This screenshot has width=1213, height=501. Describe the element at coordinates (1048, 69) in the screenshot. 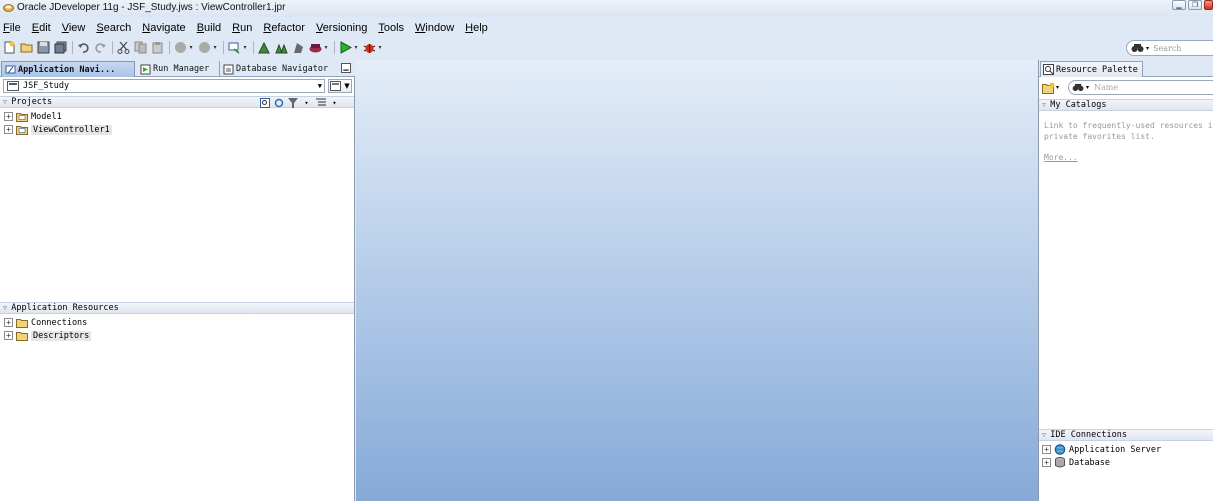

I see `resource-palette-icon` at that location.